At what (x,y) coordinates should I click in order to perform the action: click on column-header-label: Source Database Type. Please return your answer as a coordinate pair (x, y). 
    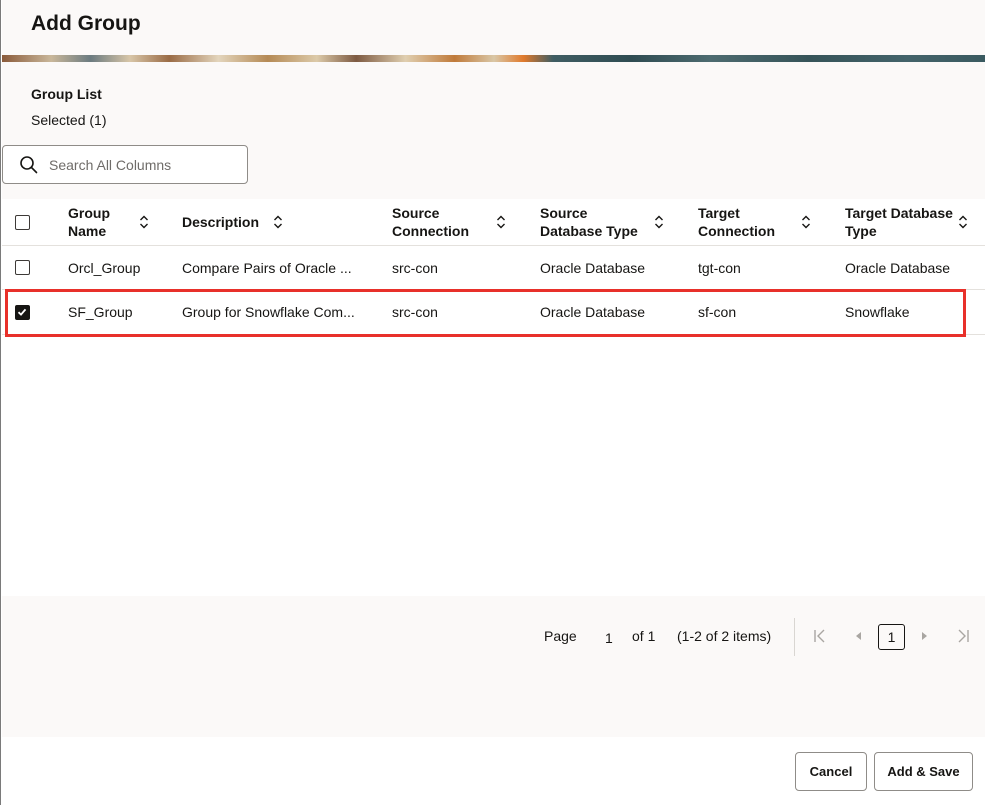
    Looking at the image, I should click on (589, 222).